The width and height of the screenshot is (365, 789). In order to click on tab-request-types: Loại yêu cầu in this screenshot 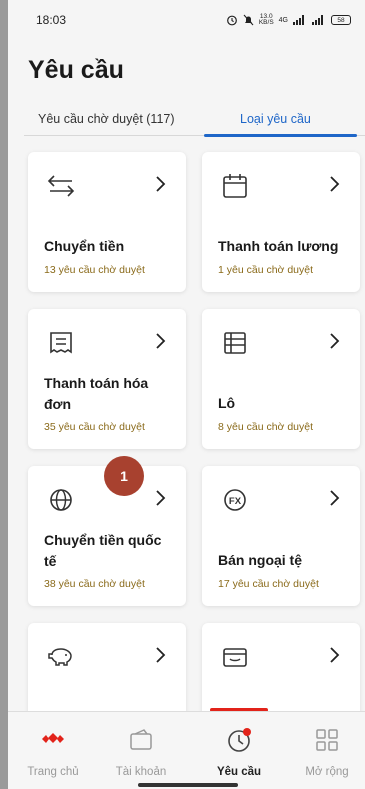, I will do `click(275, 119)`.